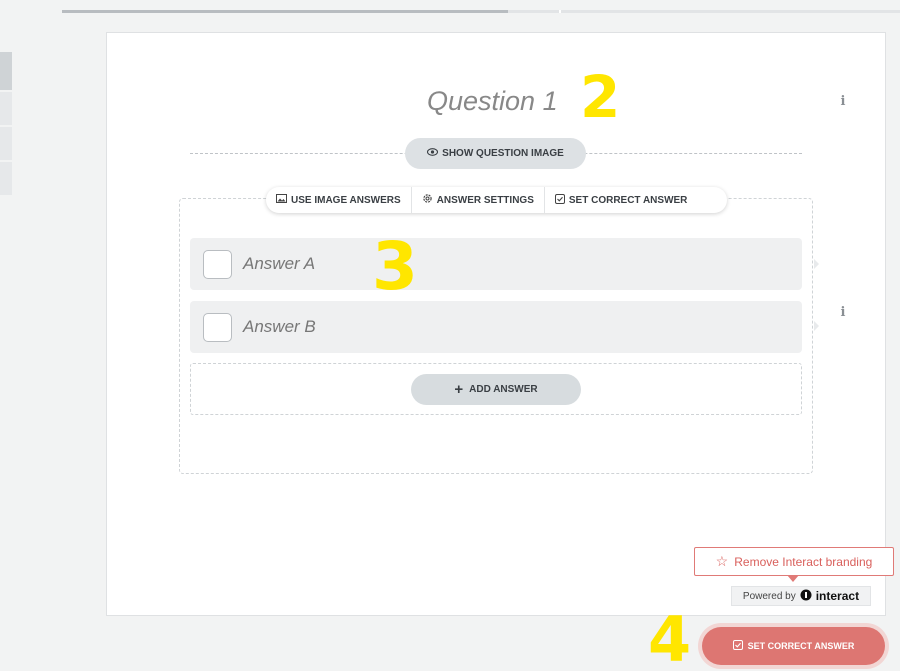  Describe the element at coordinates (433, 153) in the screenshot. I see `eye-icon` at that location.